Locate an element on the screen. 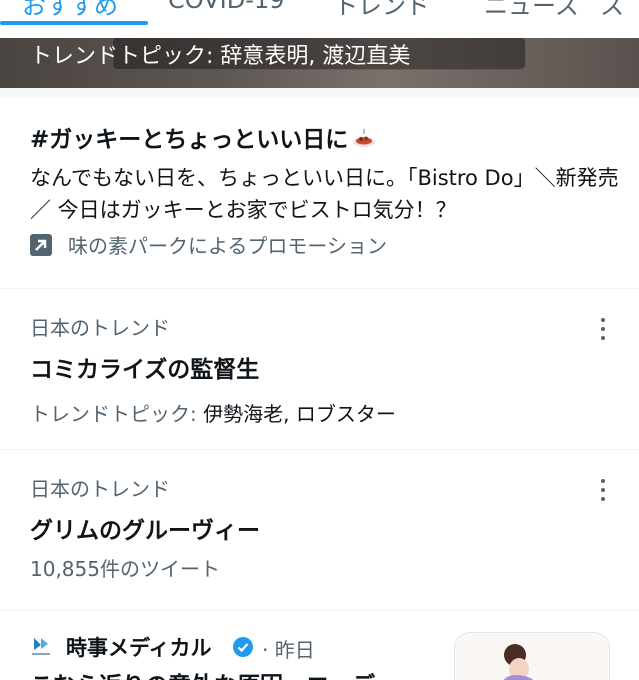 The width and height of the screenshot is (639, 680). section-separator is located at coordinates (319, 93).